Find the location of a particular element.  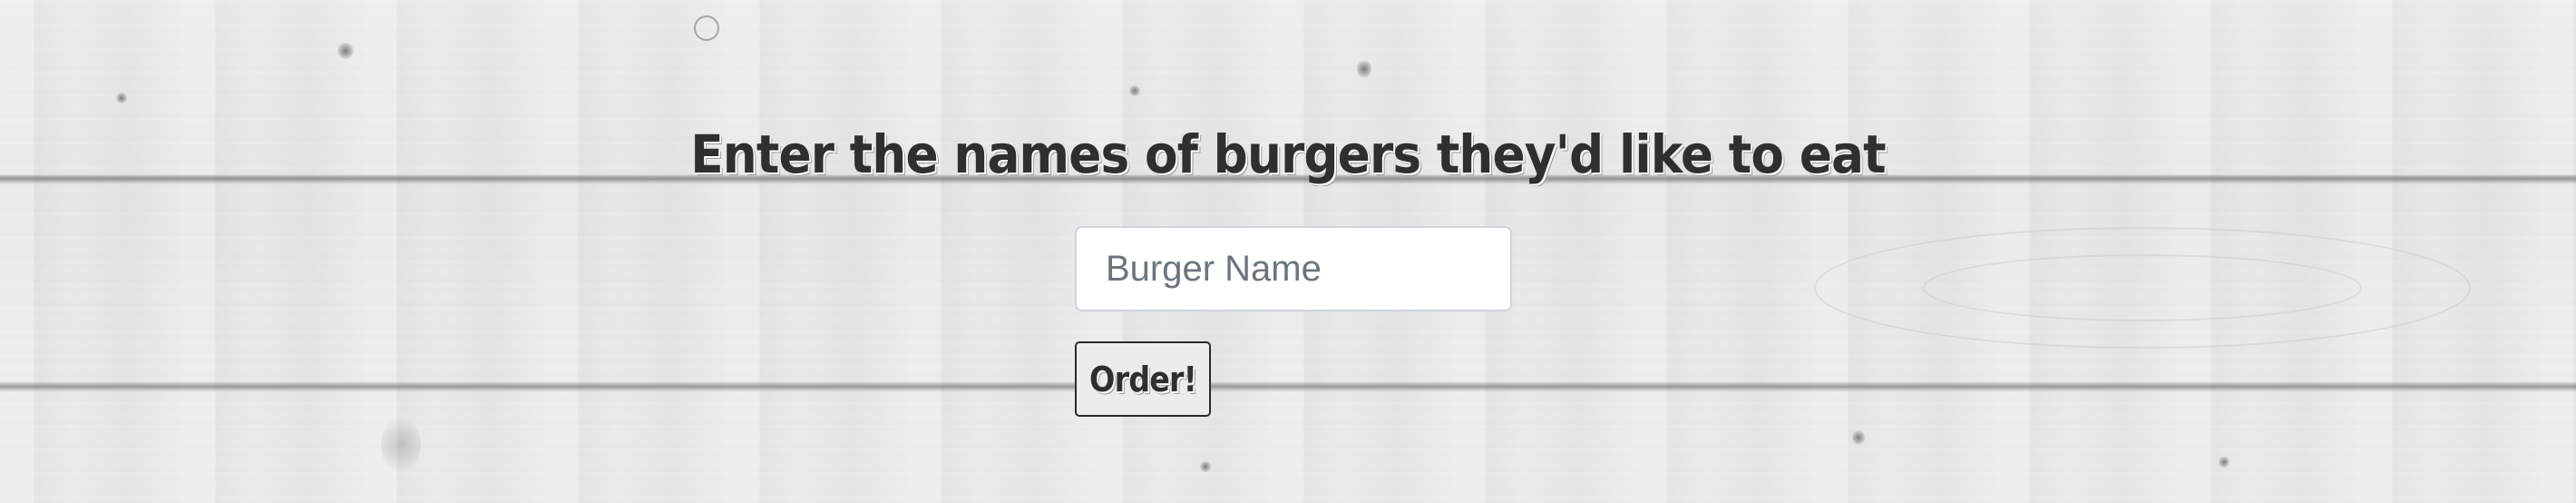

wood-grain is located at coordinates (2142, 288).